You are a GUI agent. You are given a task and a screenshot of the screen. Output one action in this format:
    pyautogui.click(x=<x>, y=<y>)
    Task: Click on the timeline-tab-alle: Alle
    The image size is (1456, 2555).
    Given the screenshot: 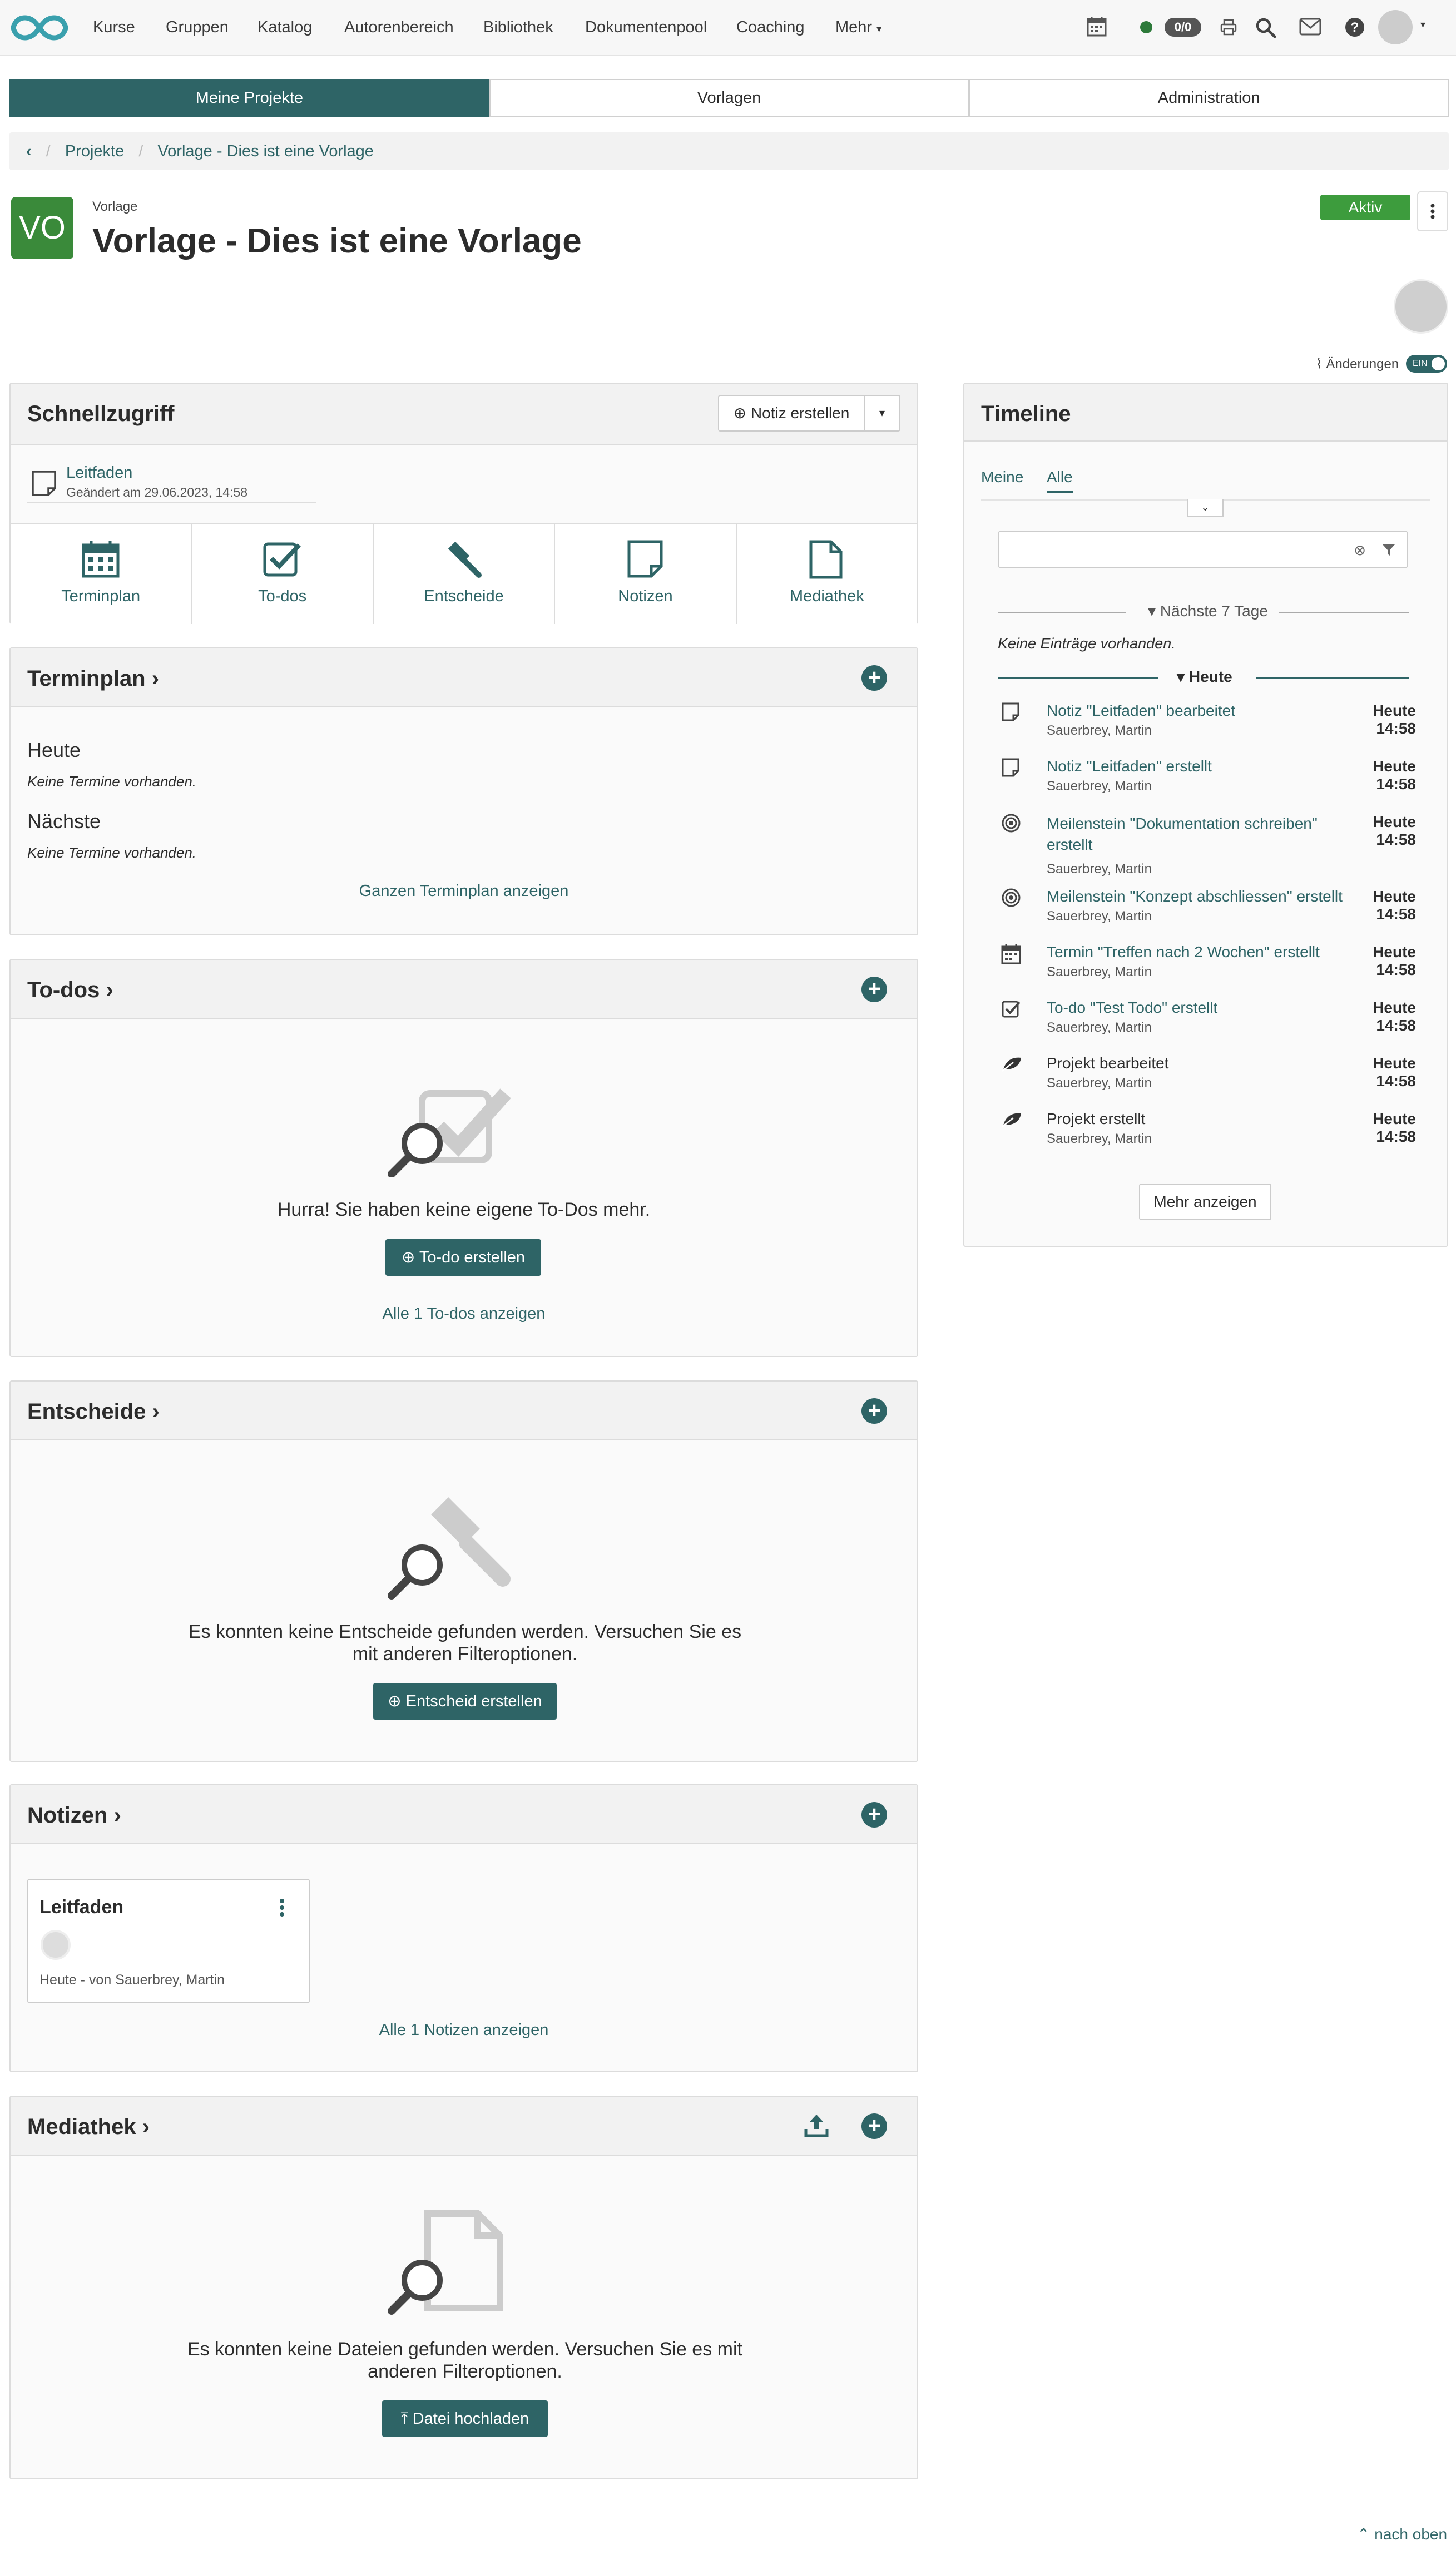 What is the action you would take?
    pyautogui.click(x=1060, y=480)
    